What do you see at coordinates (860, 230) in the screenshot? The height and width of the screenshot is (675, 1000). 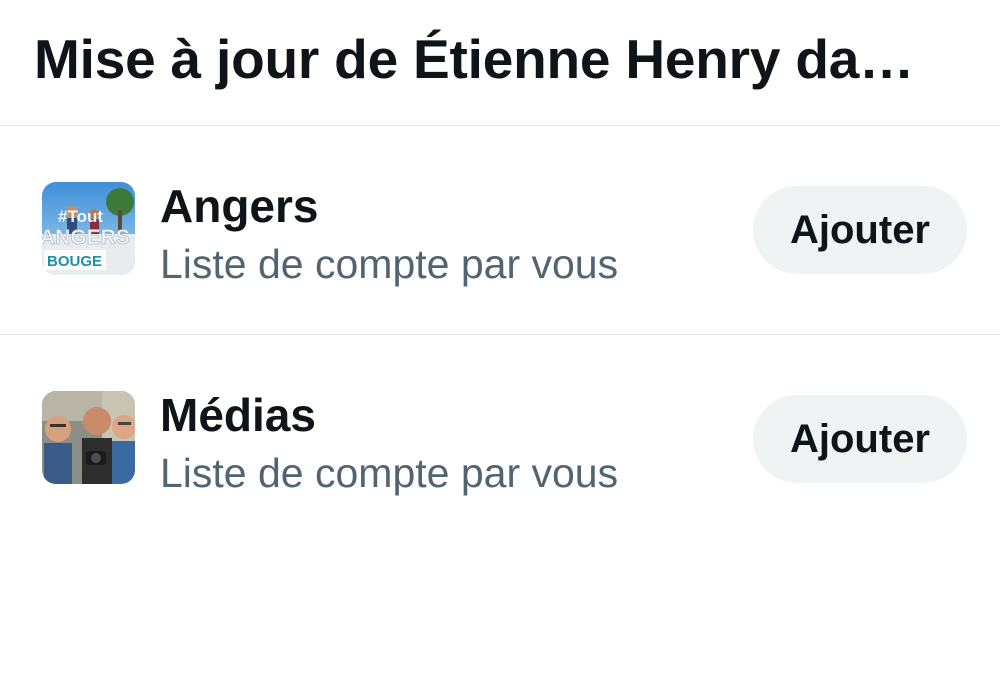 I see `add-button-angers: Ajouter` at bounding box center [860, 230].